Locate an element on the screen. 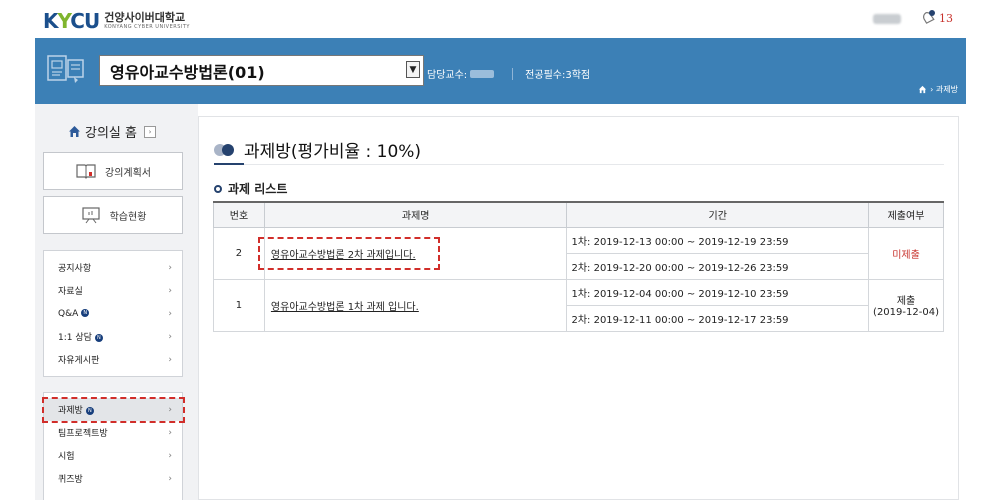  sidebar-item-label: 공지사항 is located at coordinates (75, 269).